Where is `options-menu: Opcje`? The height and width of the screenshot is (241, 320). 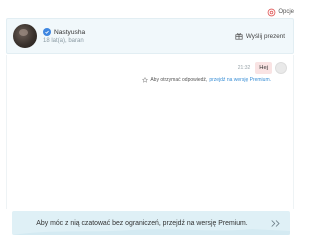 options-menu: Opcje is located at coordinates (280, 12).